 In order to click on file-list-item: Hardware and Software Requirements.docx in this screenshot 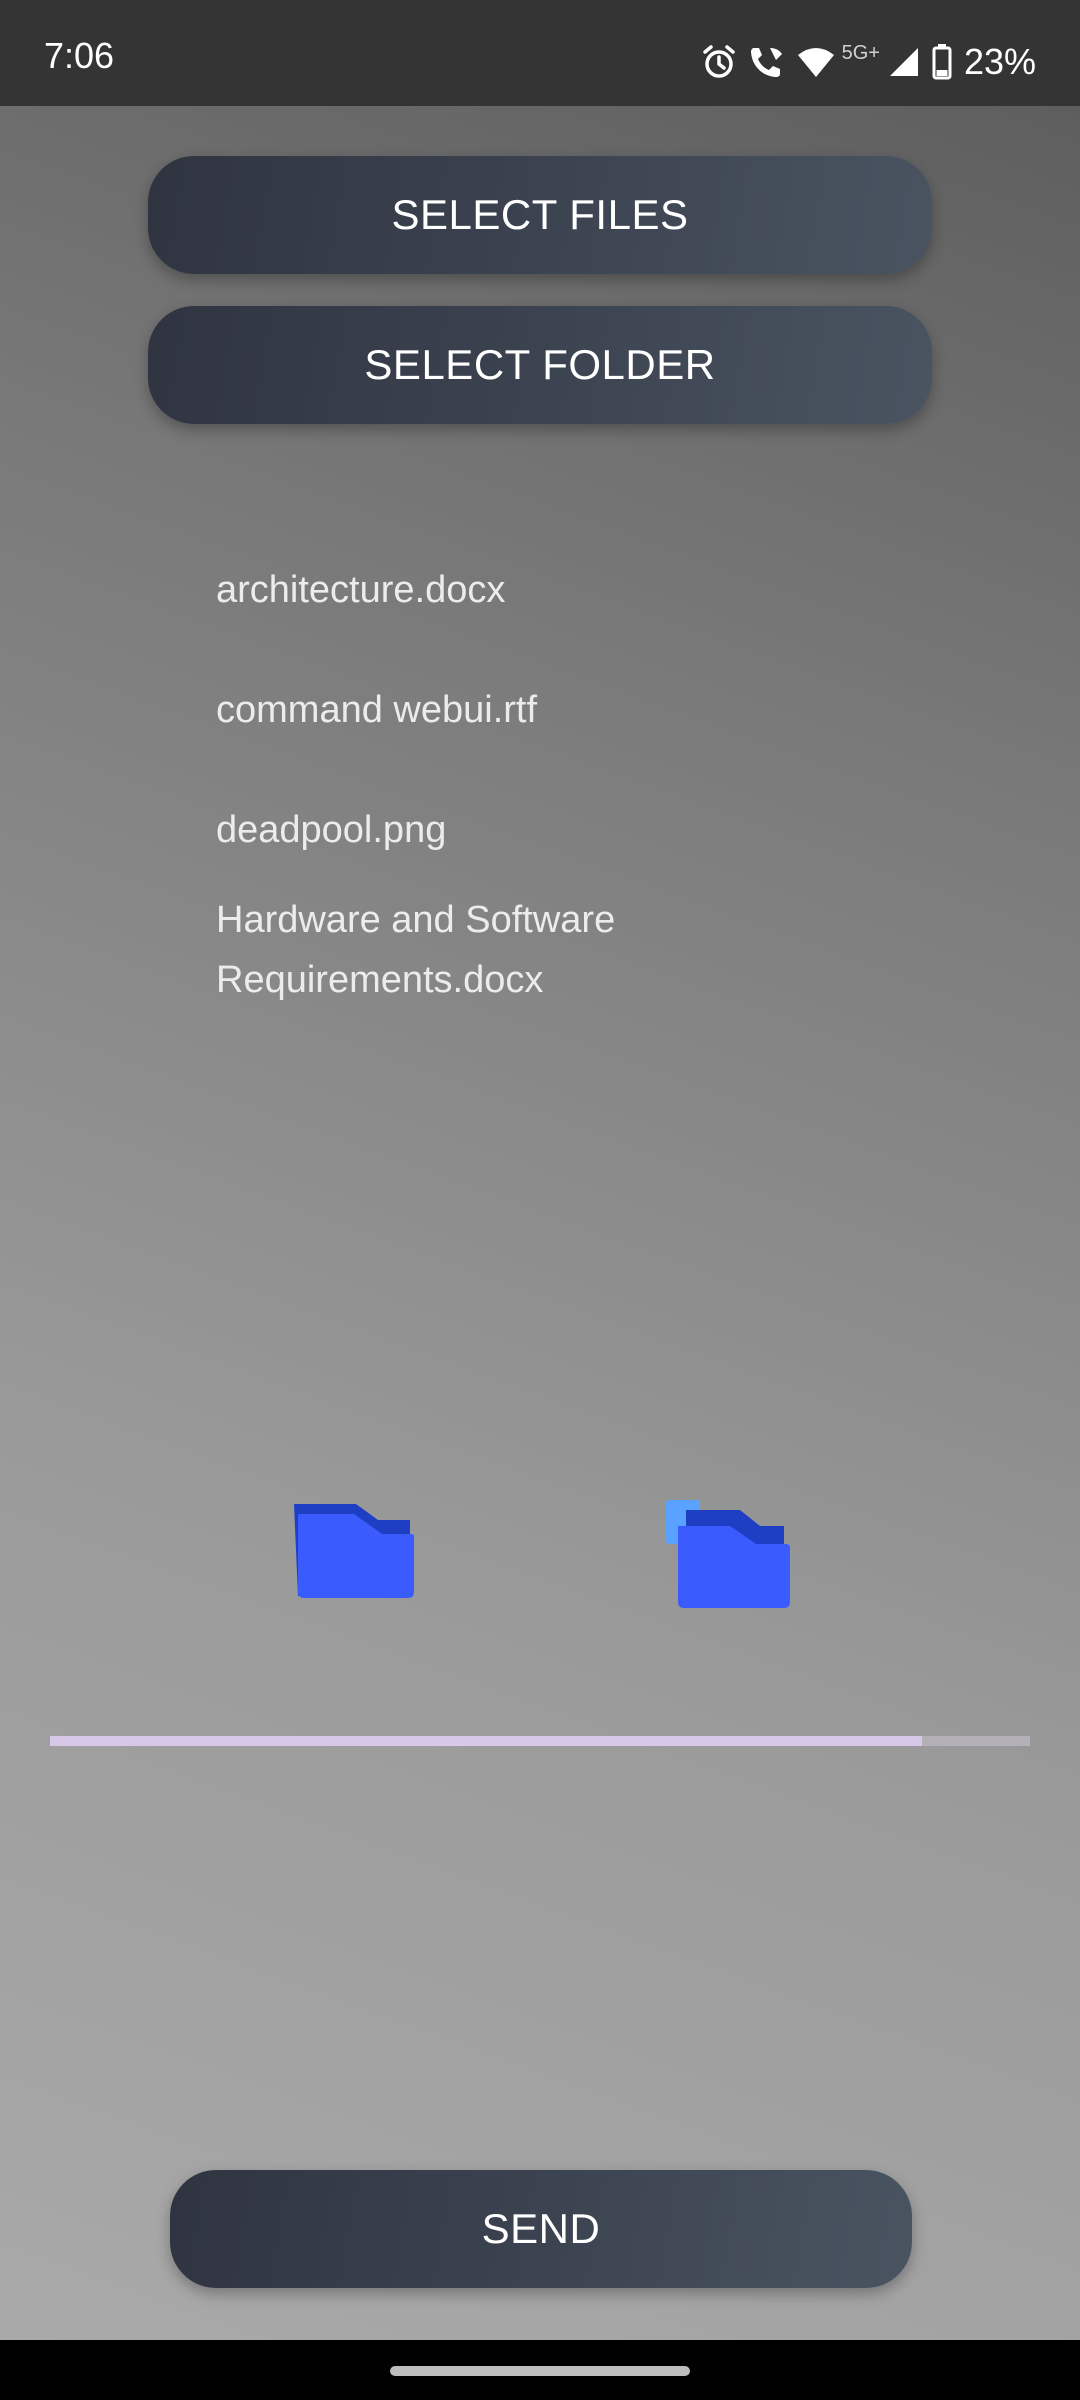, I will do `click(416, 950)`.